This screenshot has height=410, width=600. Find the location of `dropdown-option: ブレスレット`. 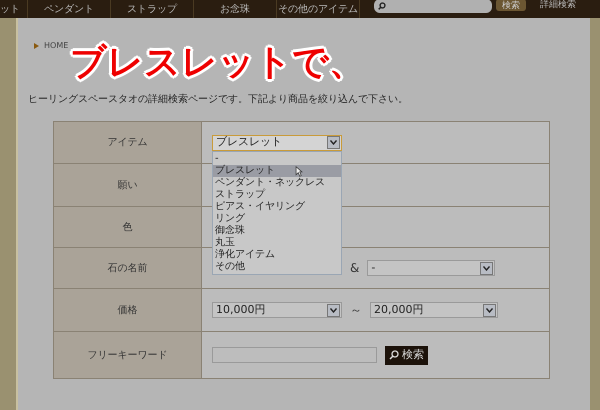

dropdown-option: ブレスレット is located at coordinates (277, 170).